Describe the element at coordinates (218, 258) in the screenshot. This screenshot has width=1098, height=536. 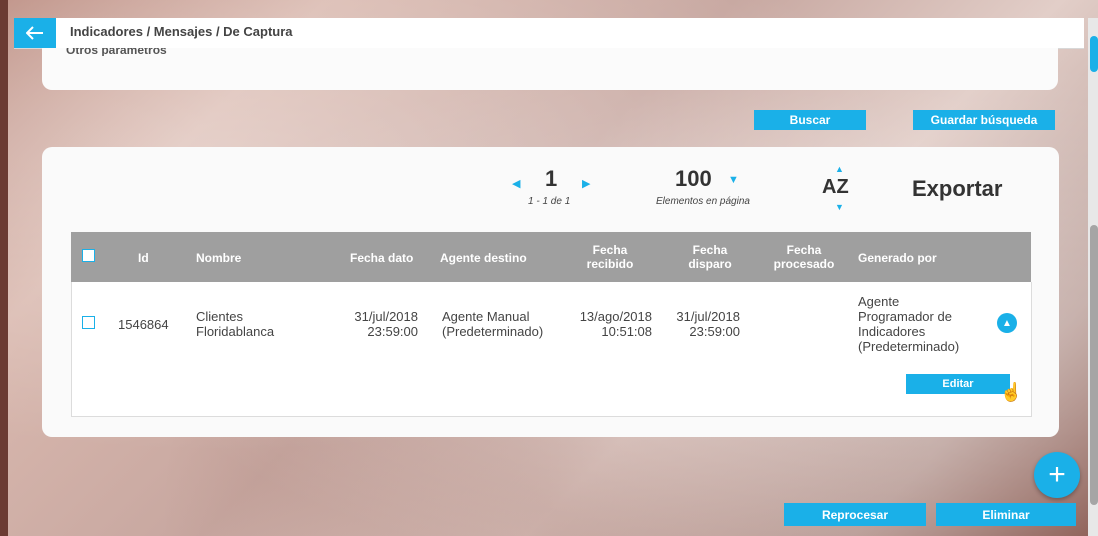
I see `header-nombre: Nombre` at that location.